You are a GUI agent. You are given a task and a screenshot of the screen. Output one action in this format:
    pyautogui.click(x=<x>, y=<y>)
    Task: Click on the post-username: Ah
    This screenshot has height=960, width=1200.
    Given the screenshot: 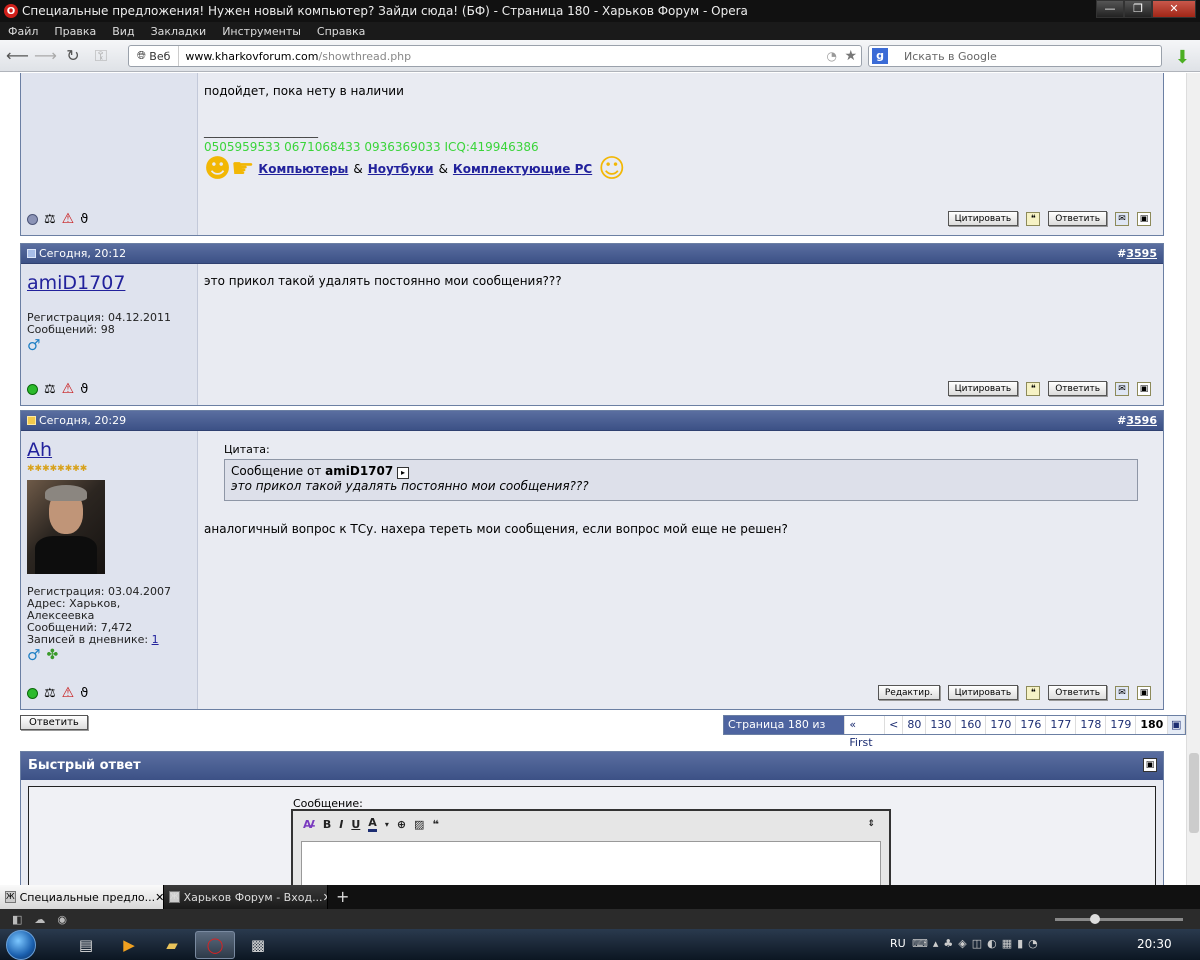 What is the action you would take?
    pyautogui.click(x=109, y=450)
    